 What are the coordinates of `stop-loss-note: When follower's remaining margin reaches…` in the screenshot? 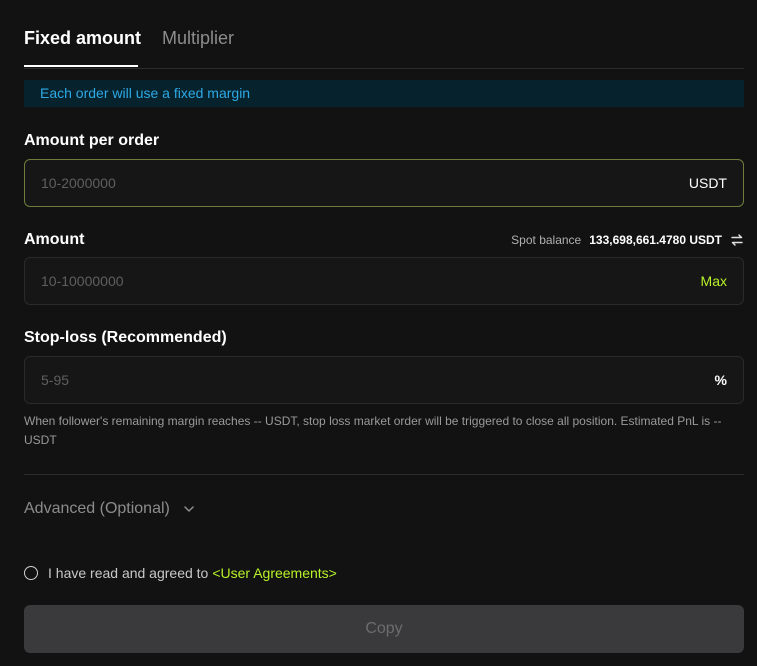 It's located at (373, 430).